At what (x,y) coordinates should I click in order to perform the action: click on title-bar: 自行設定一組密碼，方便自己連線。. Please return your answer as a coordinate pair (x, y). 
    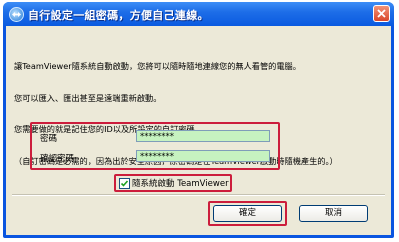
    Looking at the image, I should click on (198, 14).